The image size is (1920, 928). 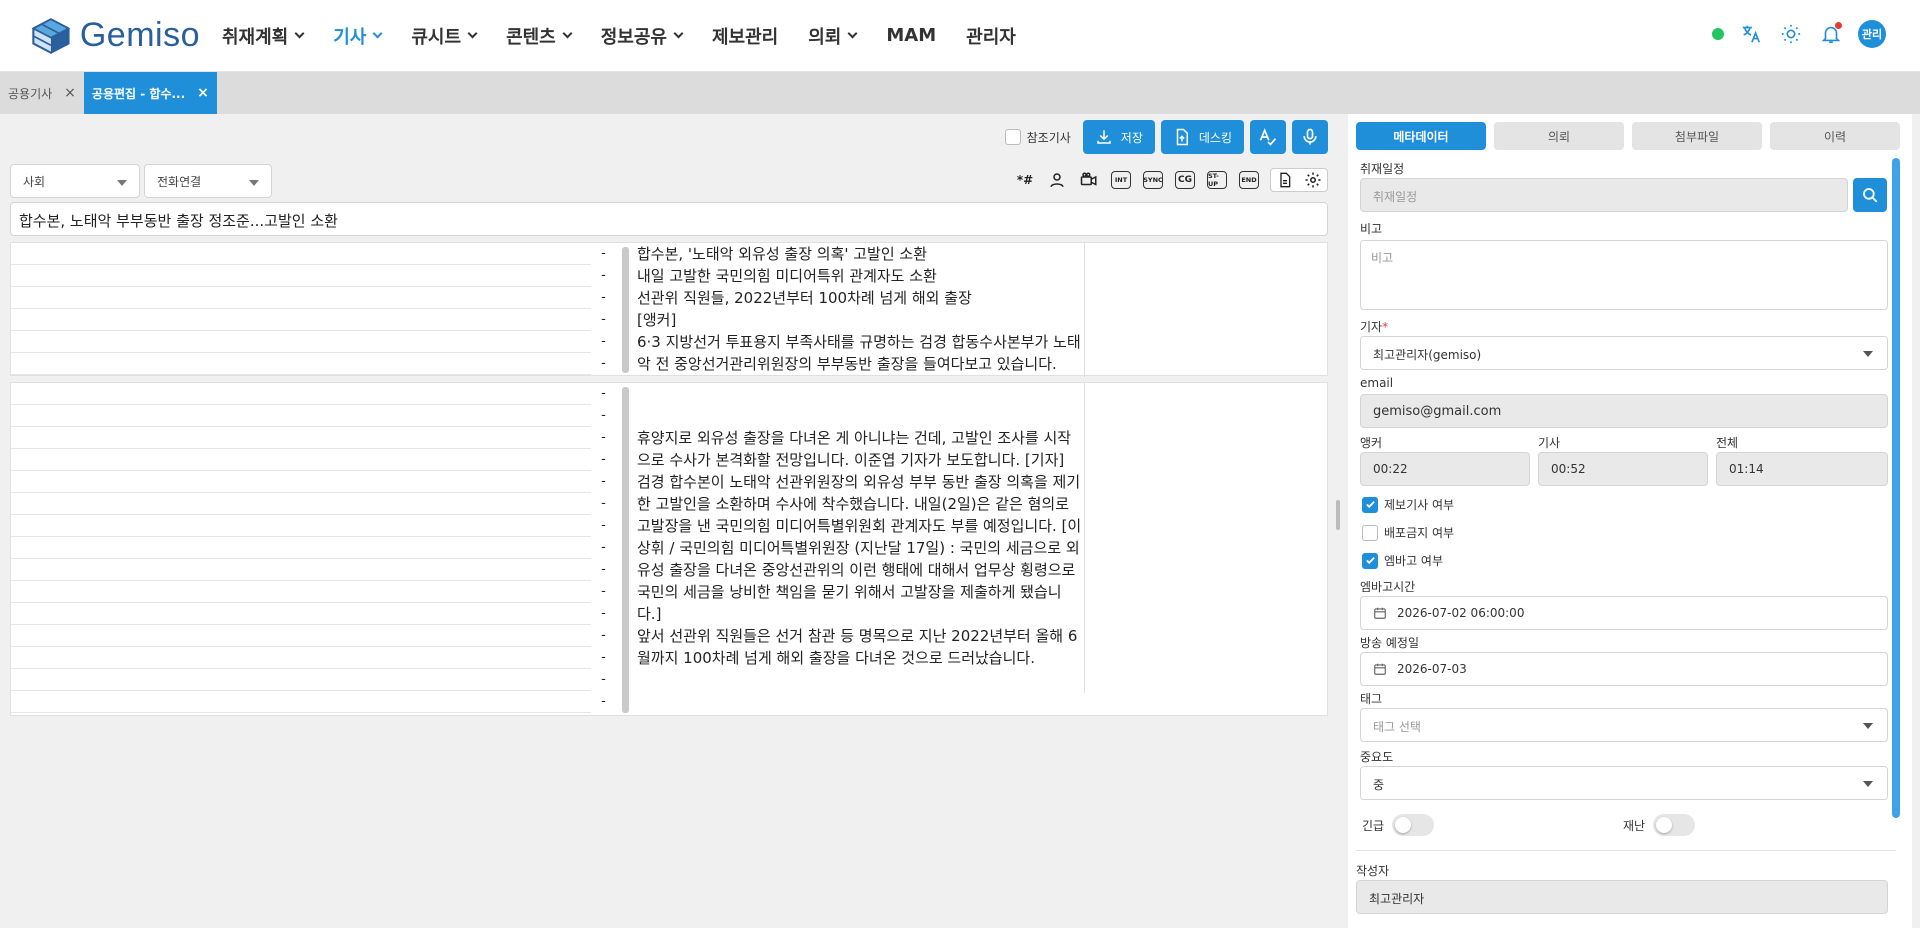 What do you see at coordinates (1419, 533) in the screenshot?
I see `checkbox-label: 배포금지 여부` at bounding box center [1419, 533].